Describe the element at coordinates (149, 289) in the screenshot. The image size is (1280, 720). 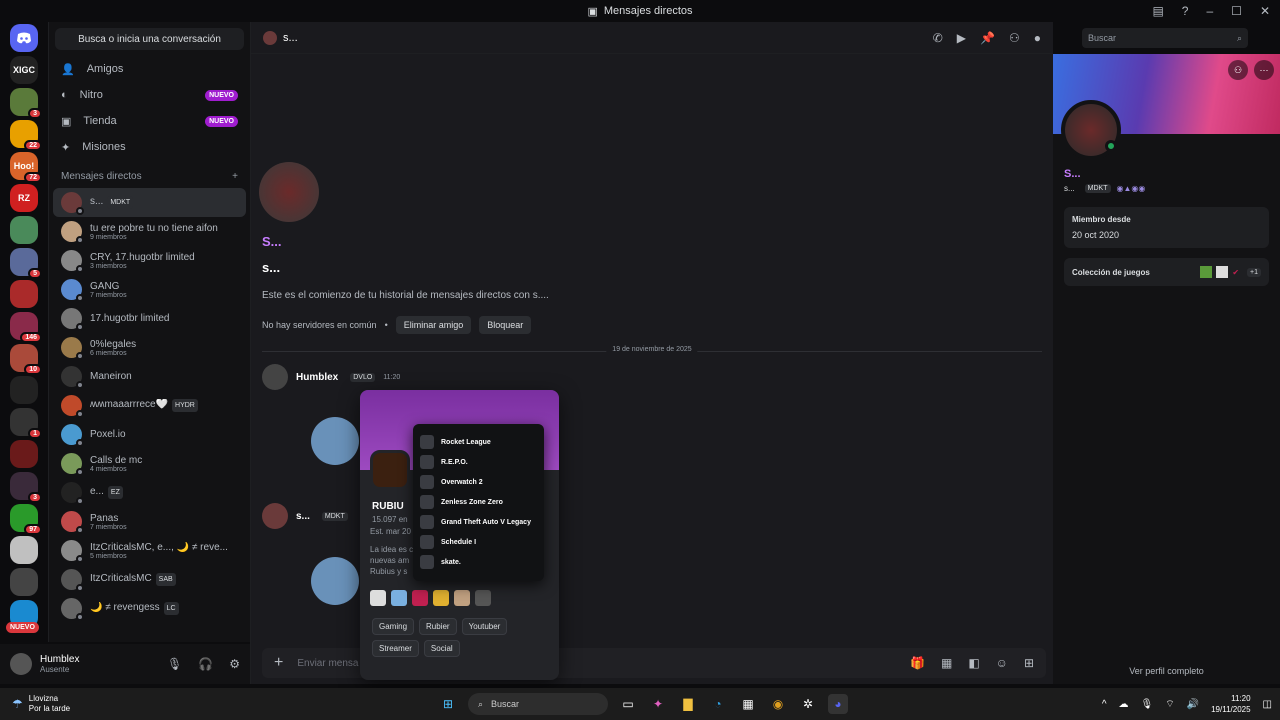
I see `dm-list-item: GANG 7 miembros` at that location.